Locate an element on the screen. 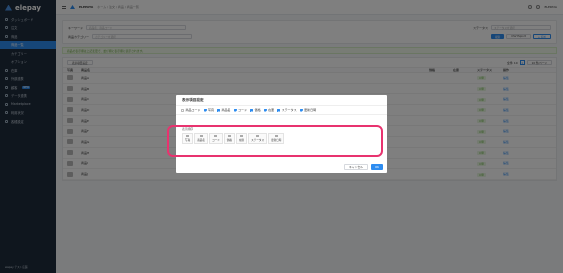  modal-title: 表示項目設定 is located at coordinates (281, 100).